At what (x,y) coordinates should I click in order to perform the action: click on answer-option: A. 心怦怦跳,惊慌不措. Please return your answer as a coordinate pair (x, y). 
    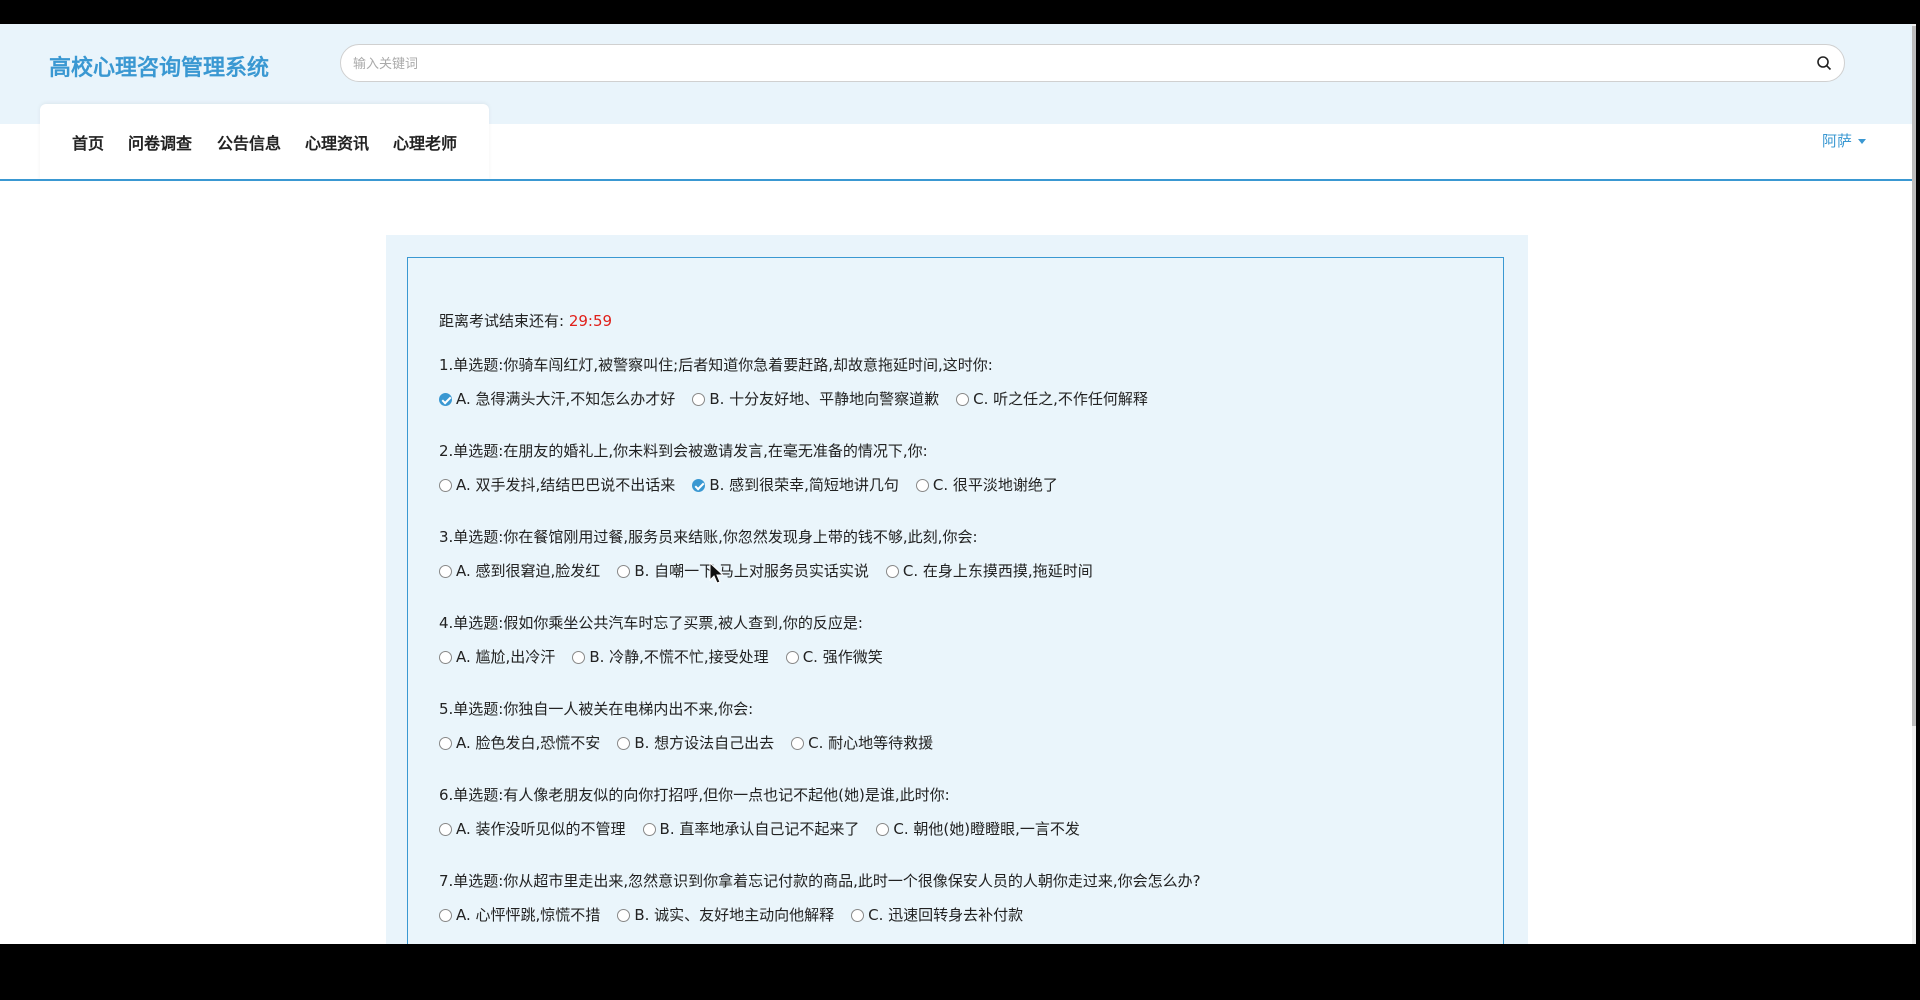
    Looking at the image, I should click on (519, 914).